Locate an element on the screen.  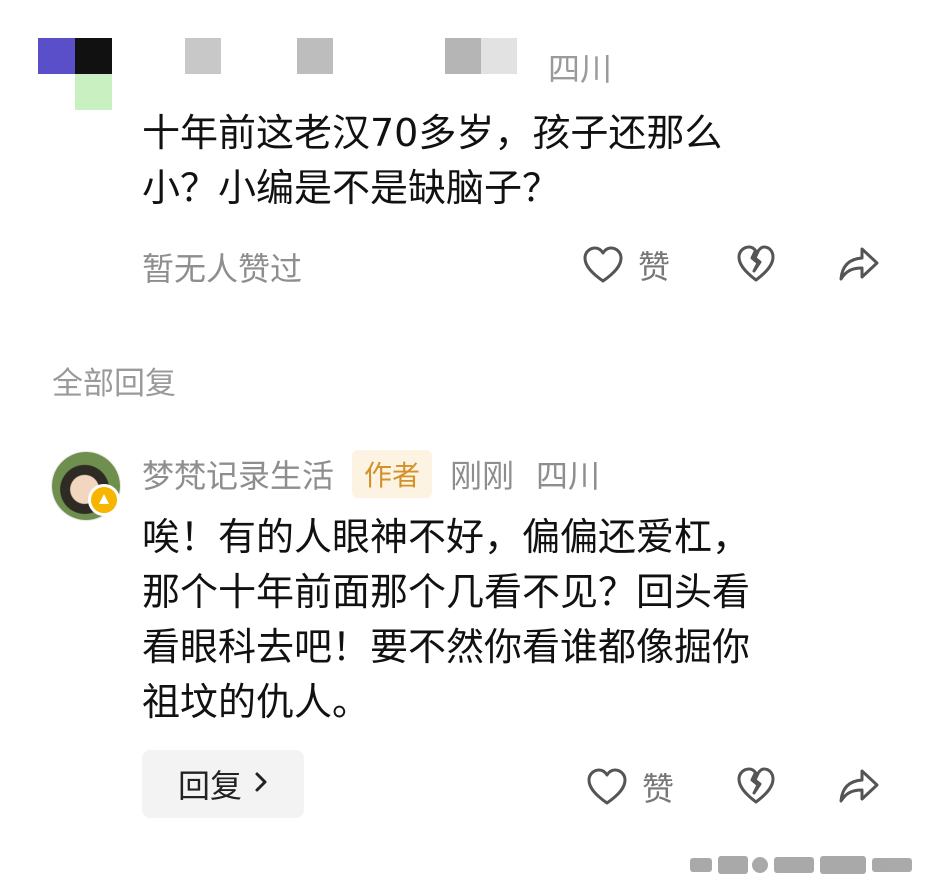
reply-line: 祖坟的仇人。 is located at coordinates (256, 702).